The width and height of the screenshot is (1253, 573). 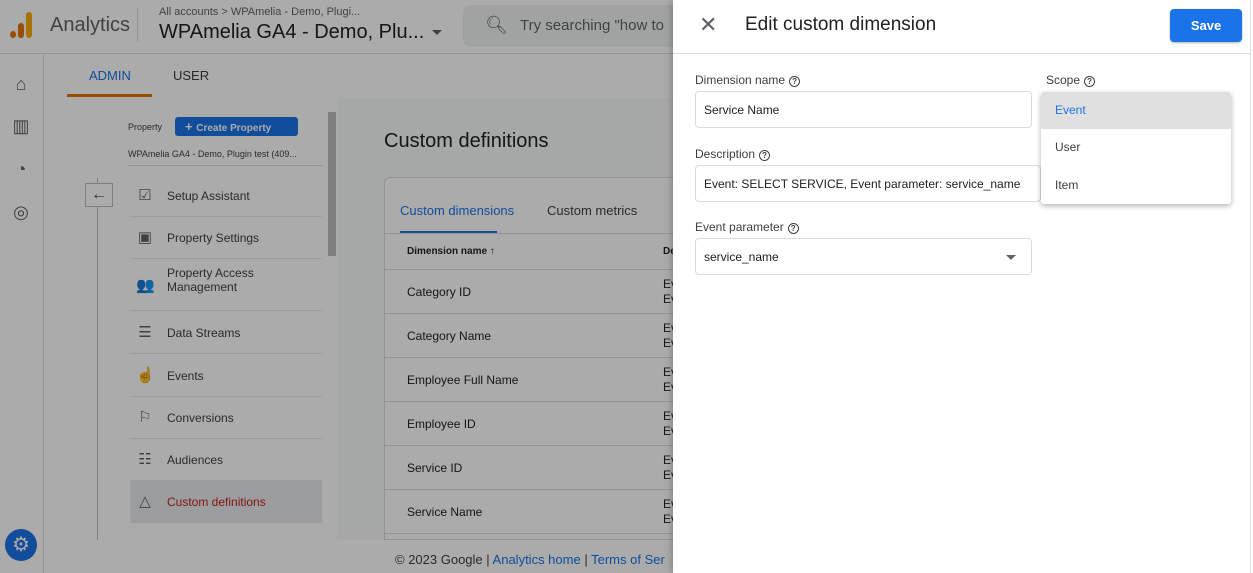 I want to click on scope-option-event: Event, so click(x=1136, y=110).